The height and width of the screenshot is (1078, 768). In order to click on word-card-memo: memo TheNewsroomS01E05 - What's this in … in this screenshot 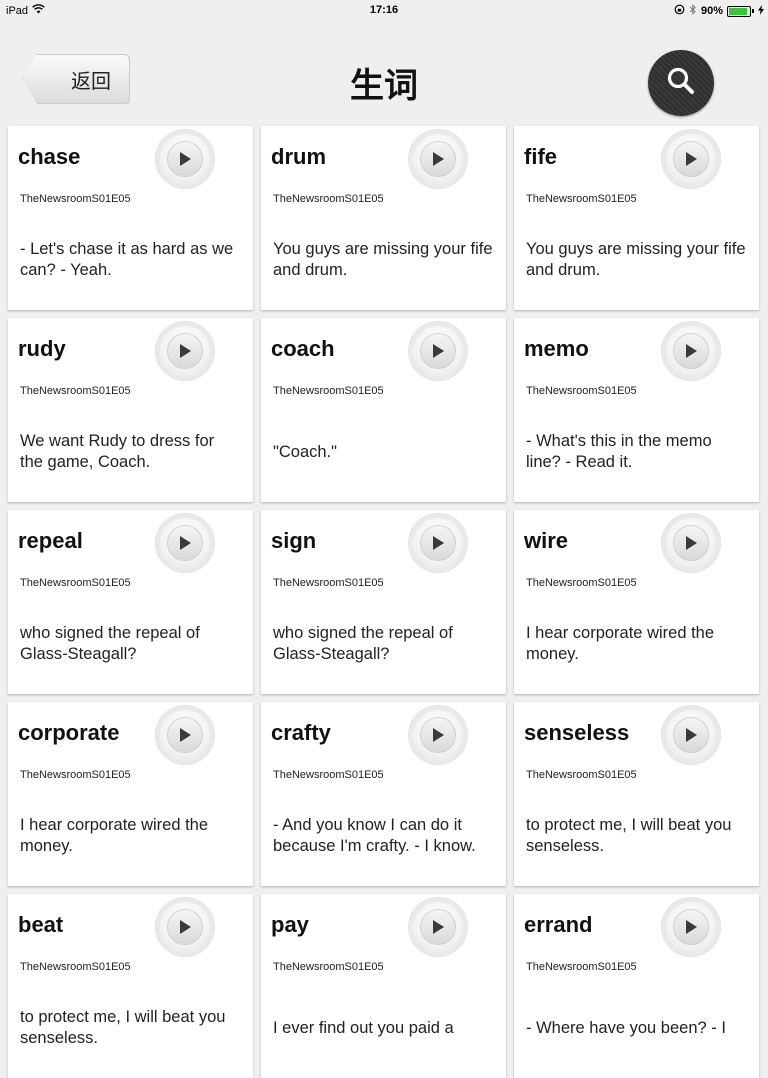, I will do `click(636, 410)`.